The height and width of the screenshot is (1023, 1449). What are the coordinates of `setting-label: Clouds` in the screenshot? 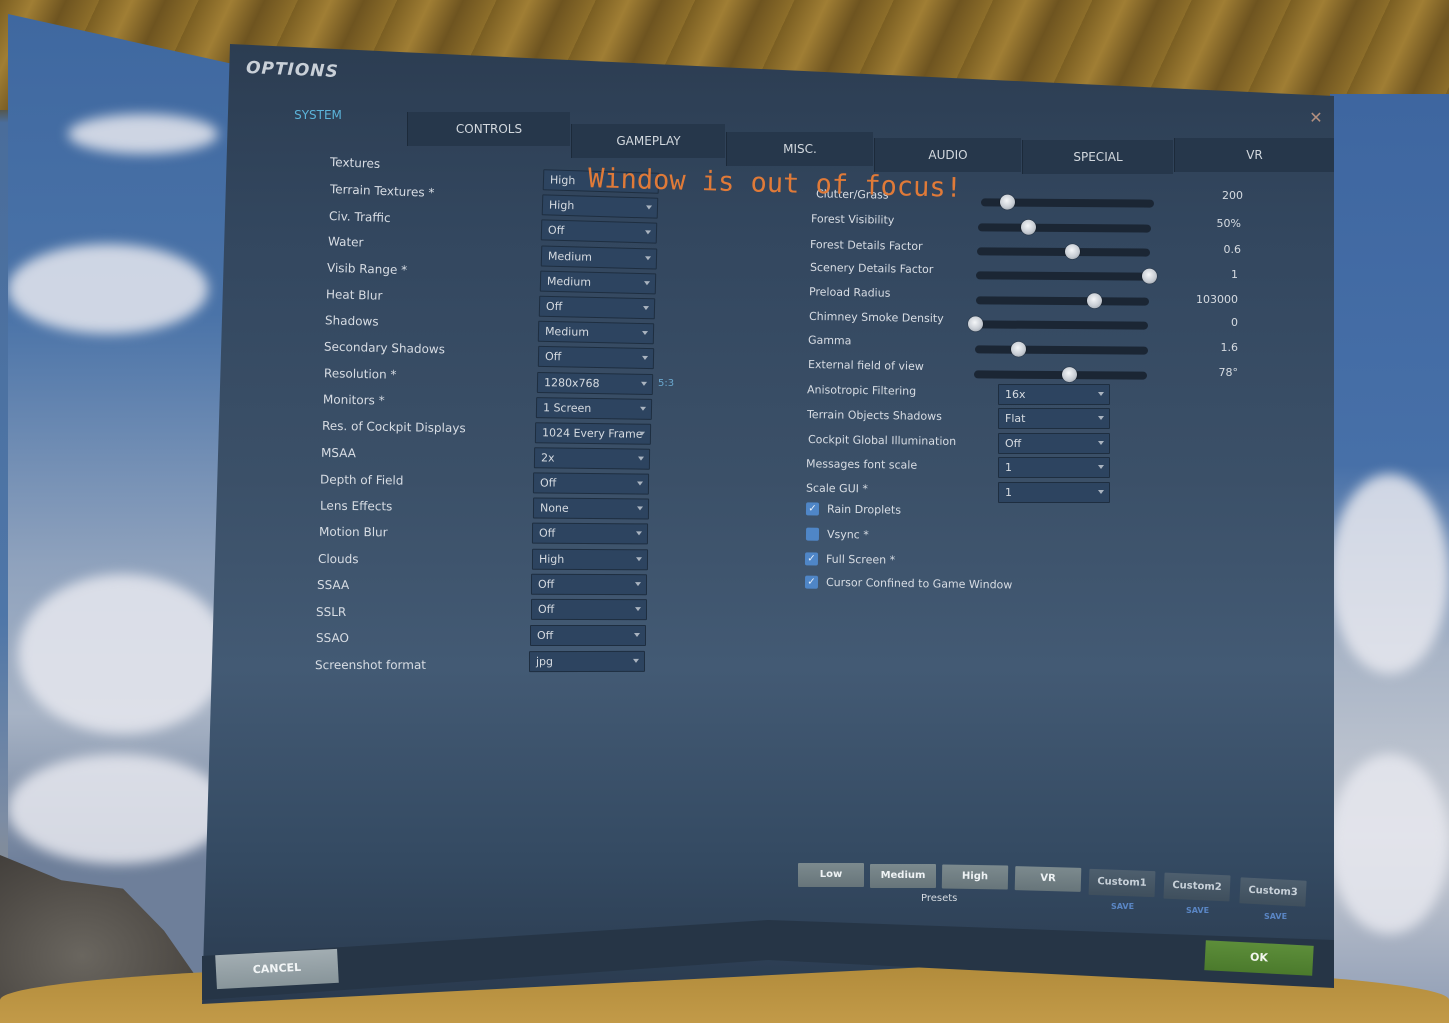 It's located at (338, 559).